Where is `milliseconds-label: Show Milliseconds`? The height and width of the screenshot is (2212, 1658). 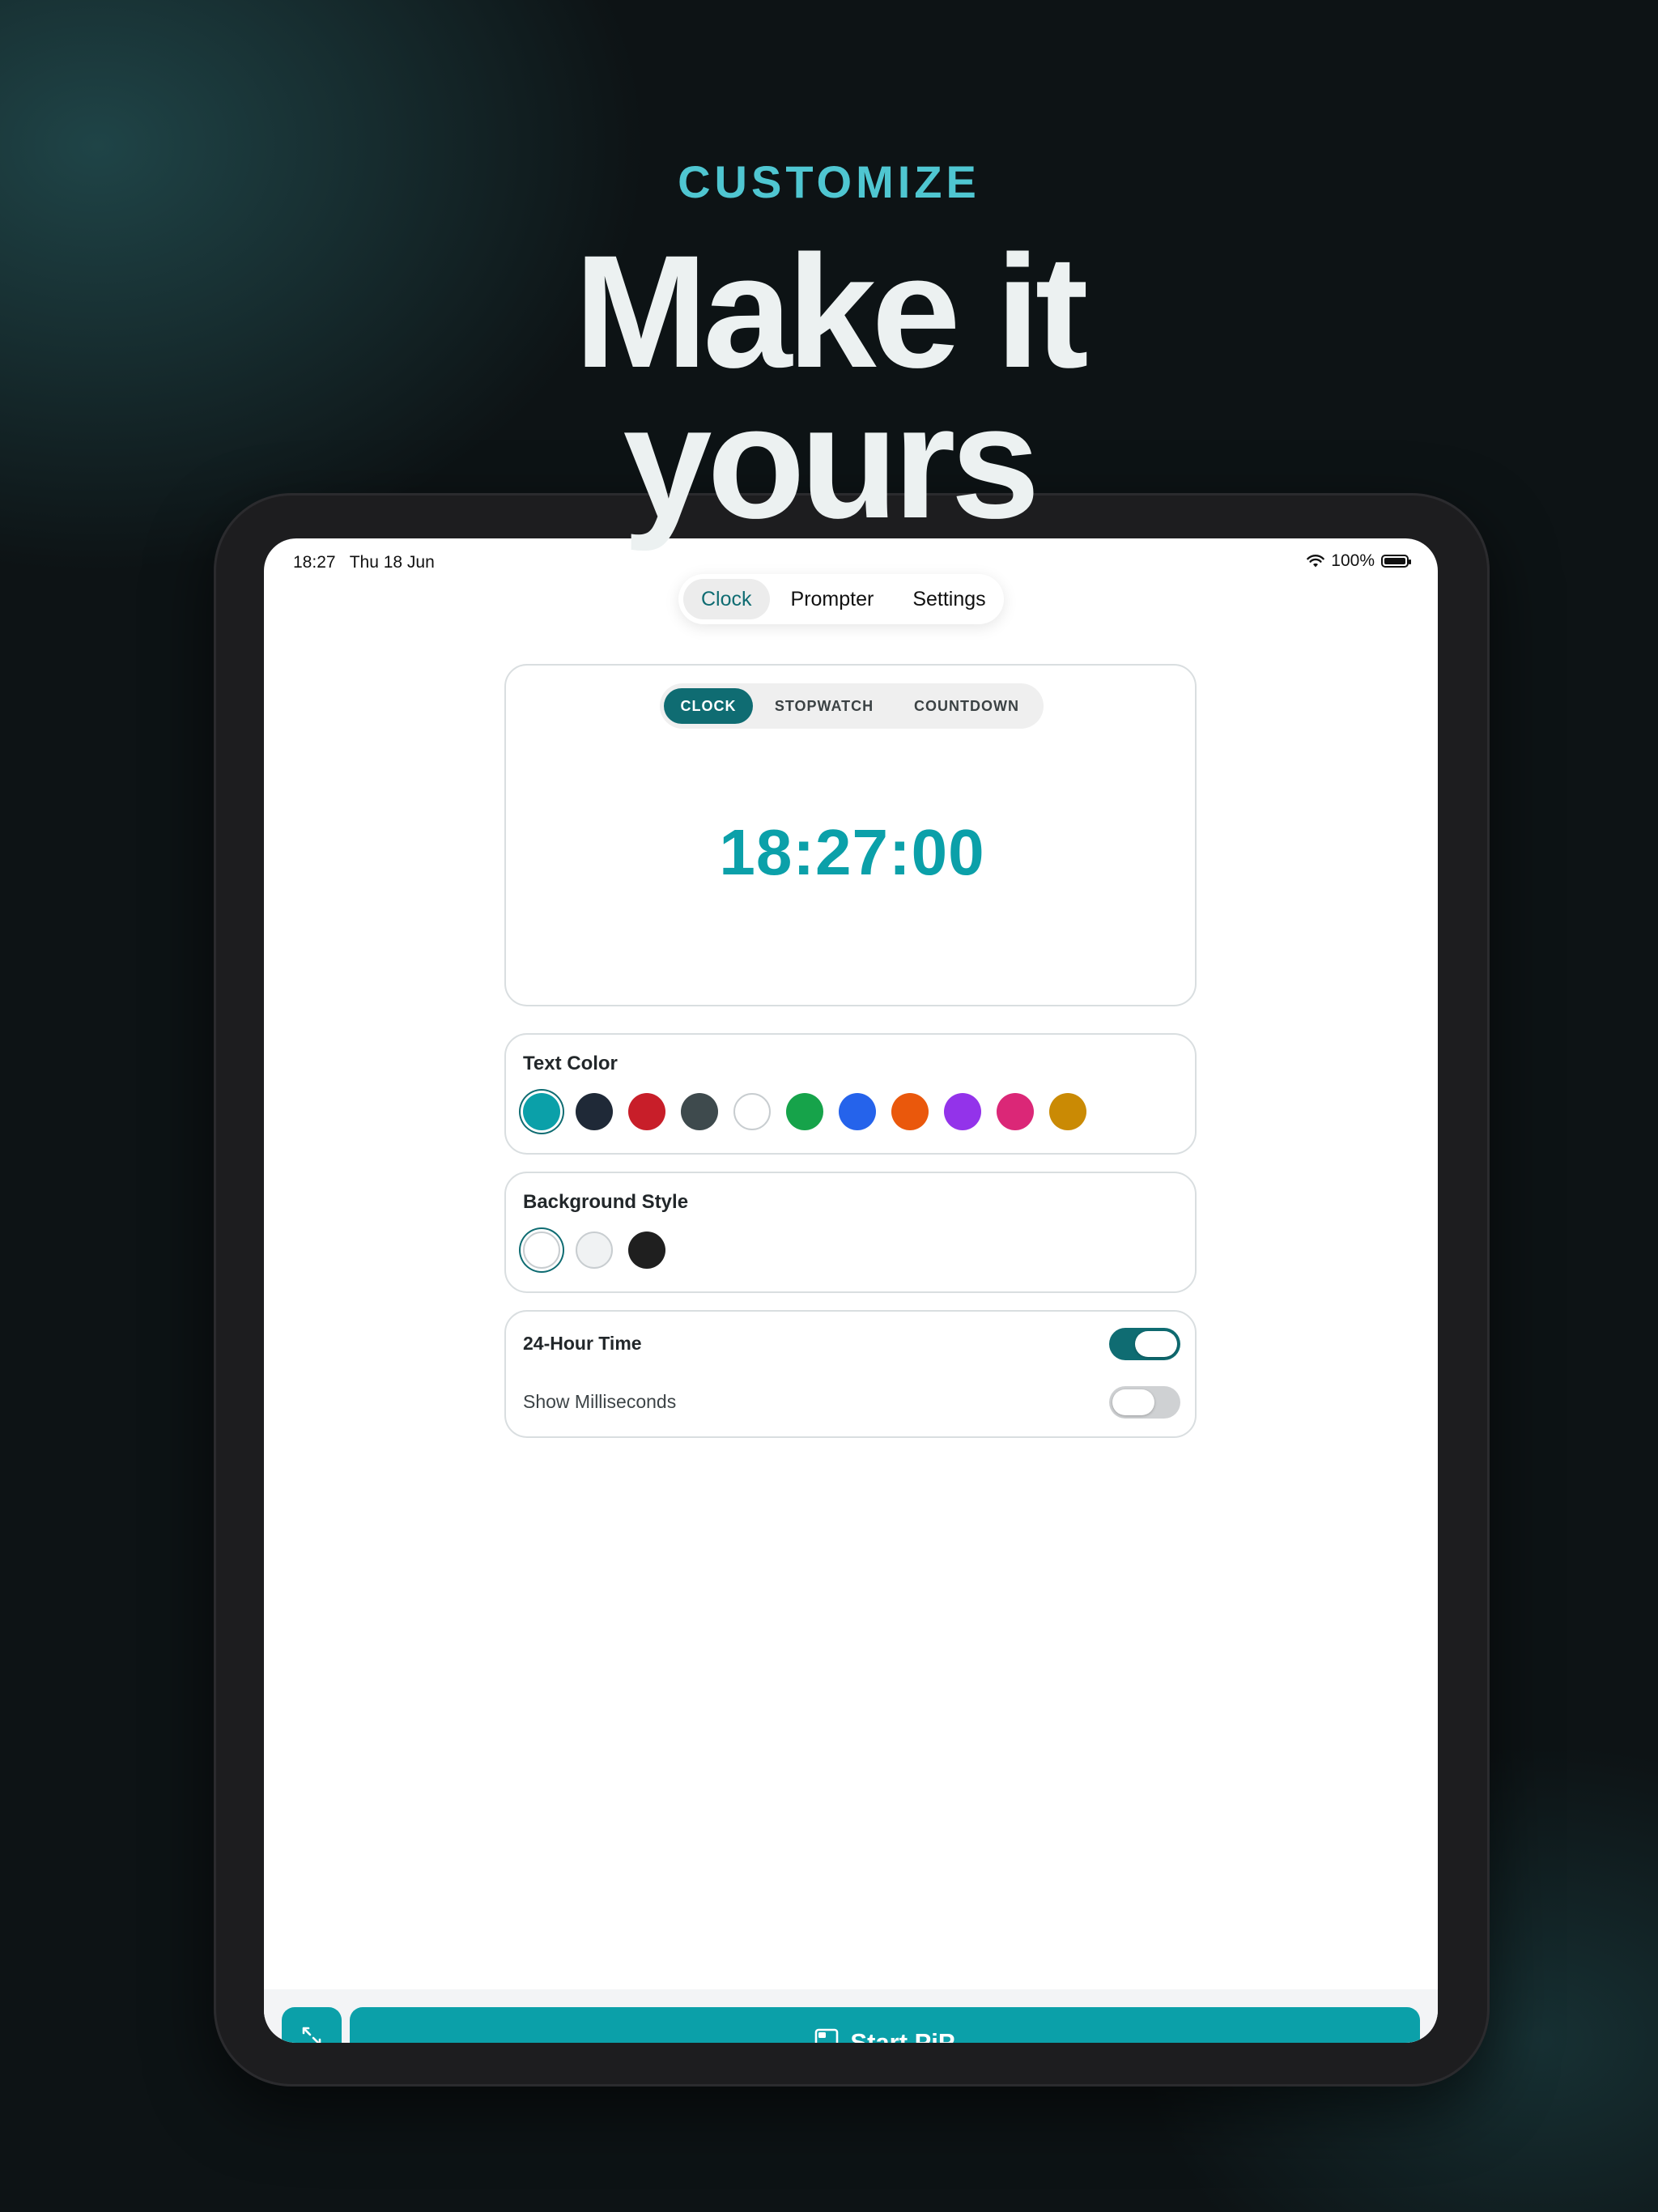 milliseconds-label: Show Milliseconds is located at coordinates (600, 1402).